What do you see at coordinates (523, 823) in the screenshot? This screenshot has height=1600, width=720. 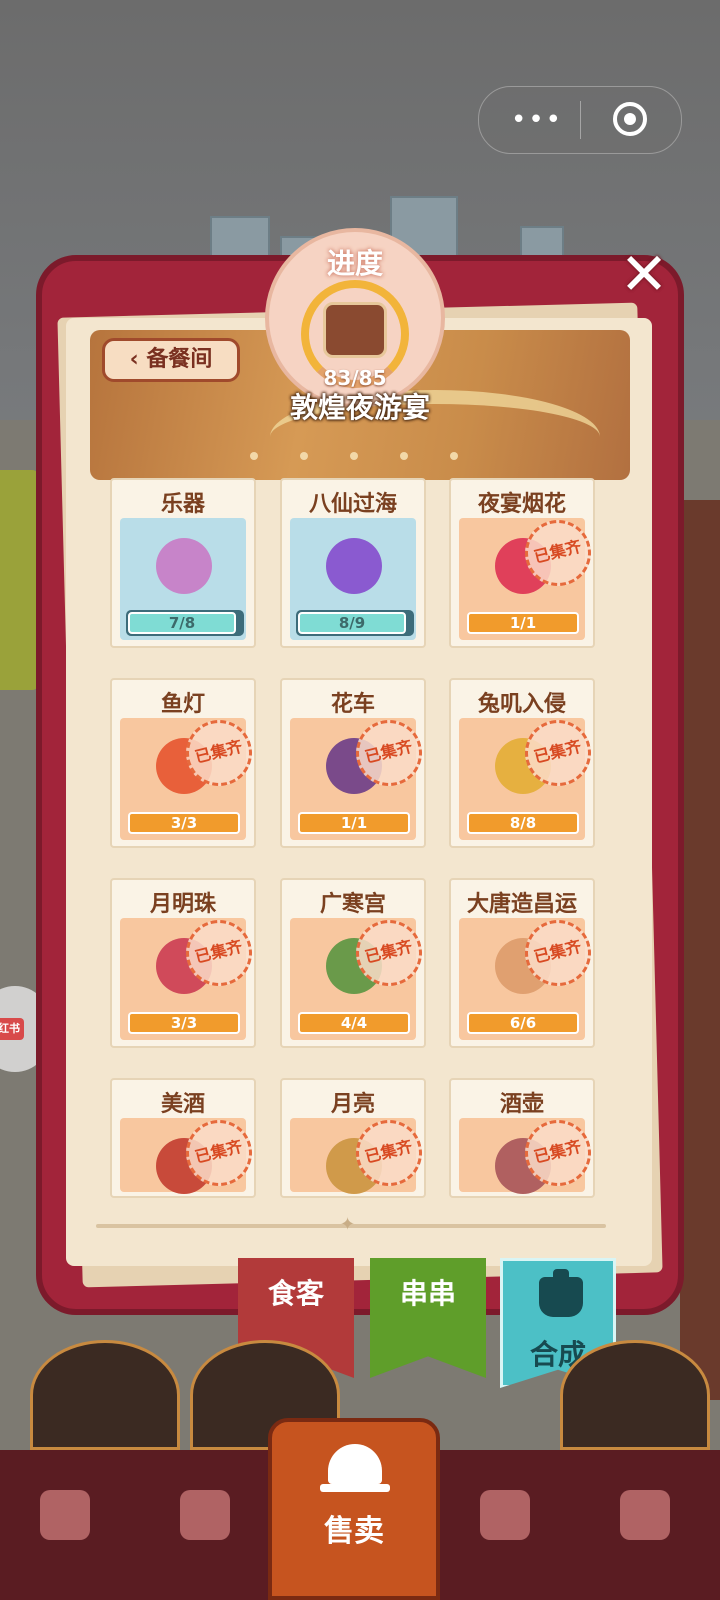 I see `card-progress-bar: 8/8` at bounding box center [523, 823].